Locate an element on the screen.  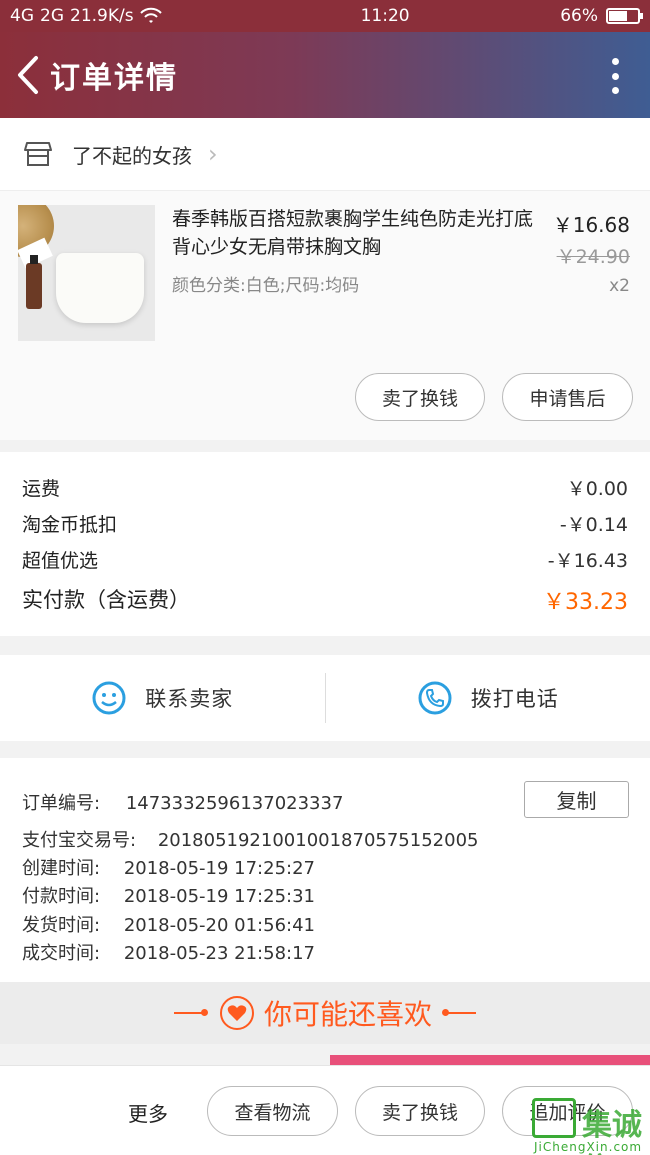
order-number-row: 订单编号: 1473332596137023337 is located at coordinates (182, 802).